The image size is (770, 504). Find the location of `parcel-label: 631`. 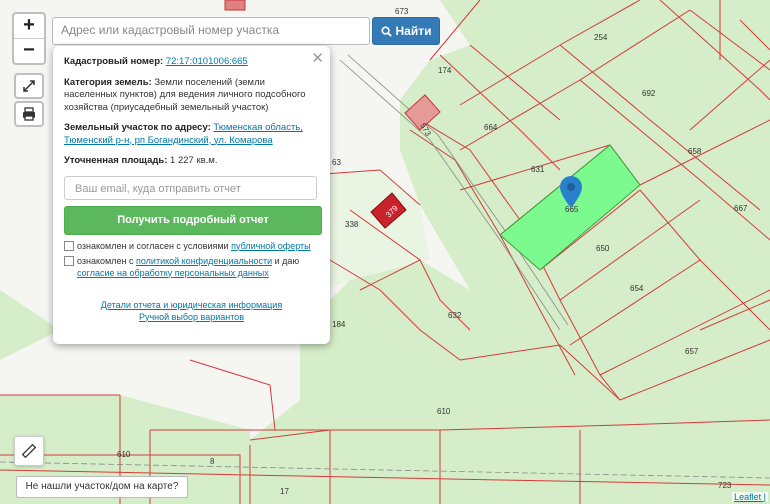

parcel-label: 631 is located at coordinates (538, 169).